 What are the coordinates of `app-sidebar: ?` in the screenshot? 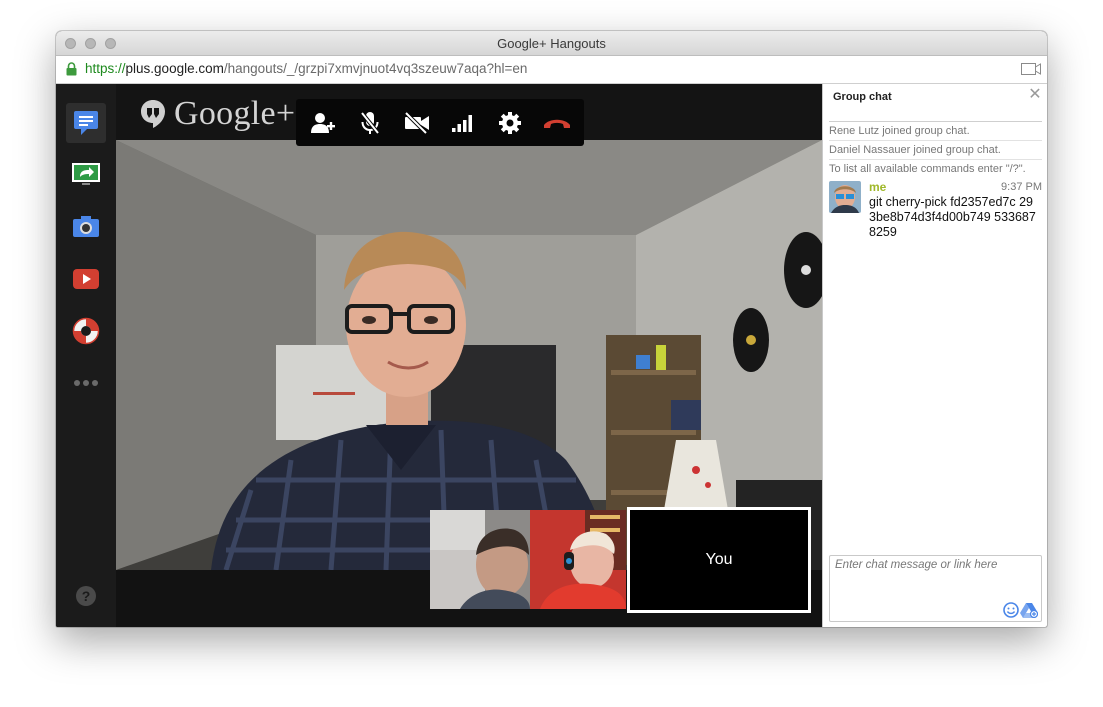 It's located at (86, 355).